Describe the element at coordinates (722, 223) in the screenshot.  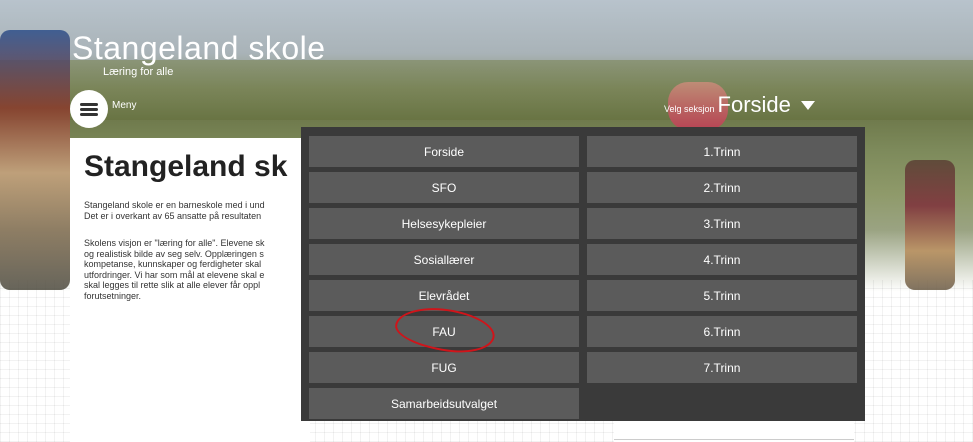
I see `dropdown-item-trinn-3: 3.Trinn` at that location.